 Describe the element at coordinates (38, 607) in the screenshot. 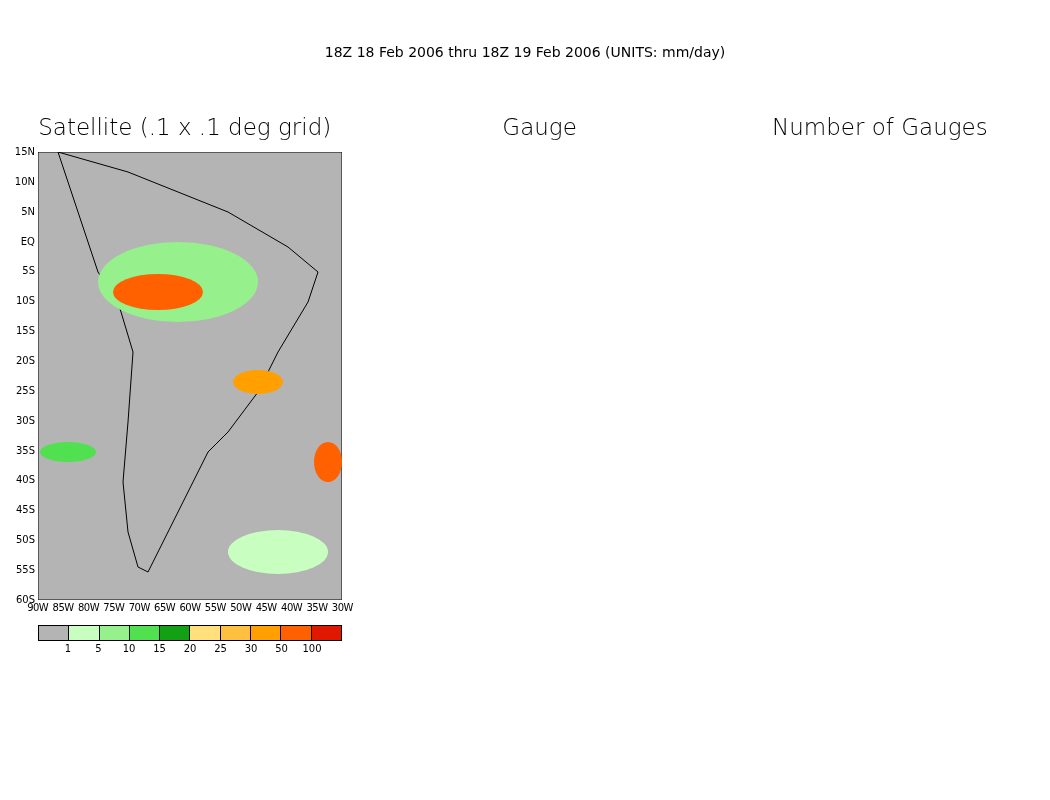

I see `longitude-label: 90W` at that location.